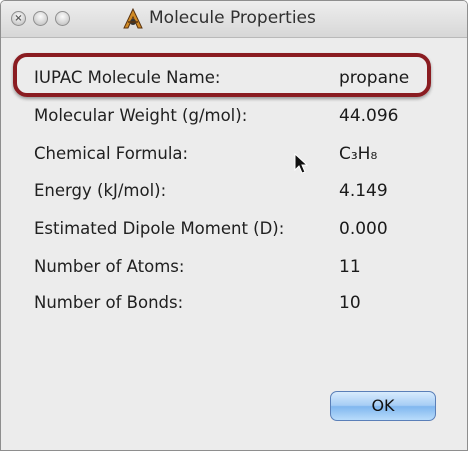 The width and height of the screenshot is (468, 451). I want to click on property-label: Energy (kJ/mol):, so click(100, 190).